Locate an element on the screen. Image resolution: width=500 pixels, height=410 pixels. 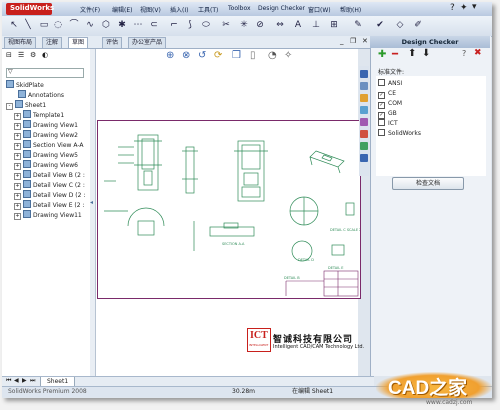
hide-show-icon: ◔ is located at coordinates (272, 55).